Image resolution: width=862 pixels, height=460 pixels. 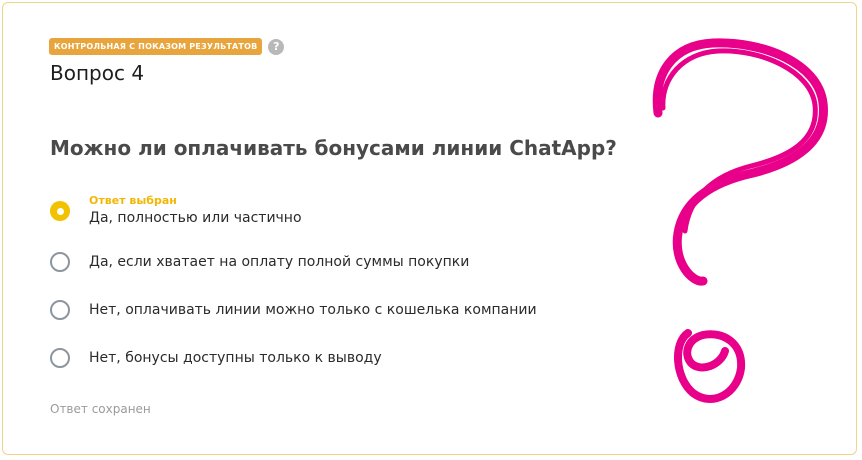 I want to click on selected-option-content: Ответ выбран Да, полностью или частично, so click(x=195, y=211).